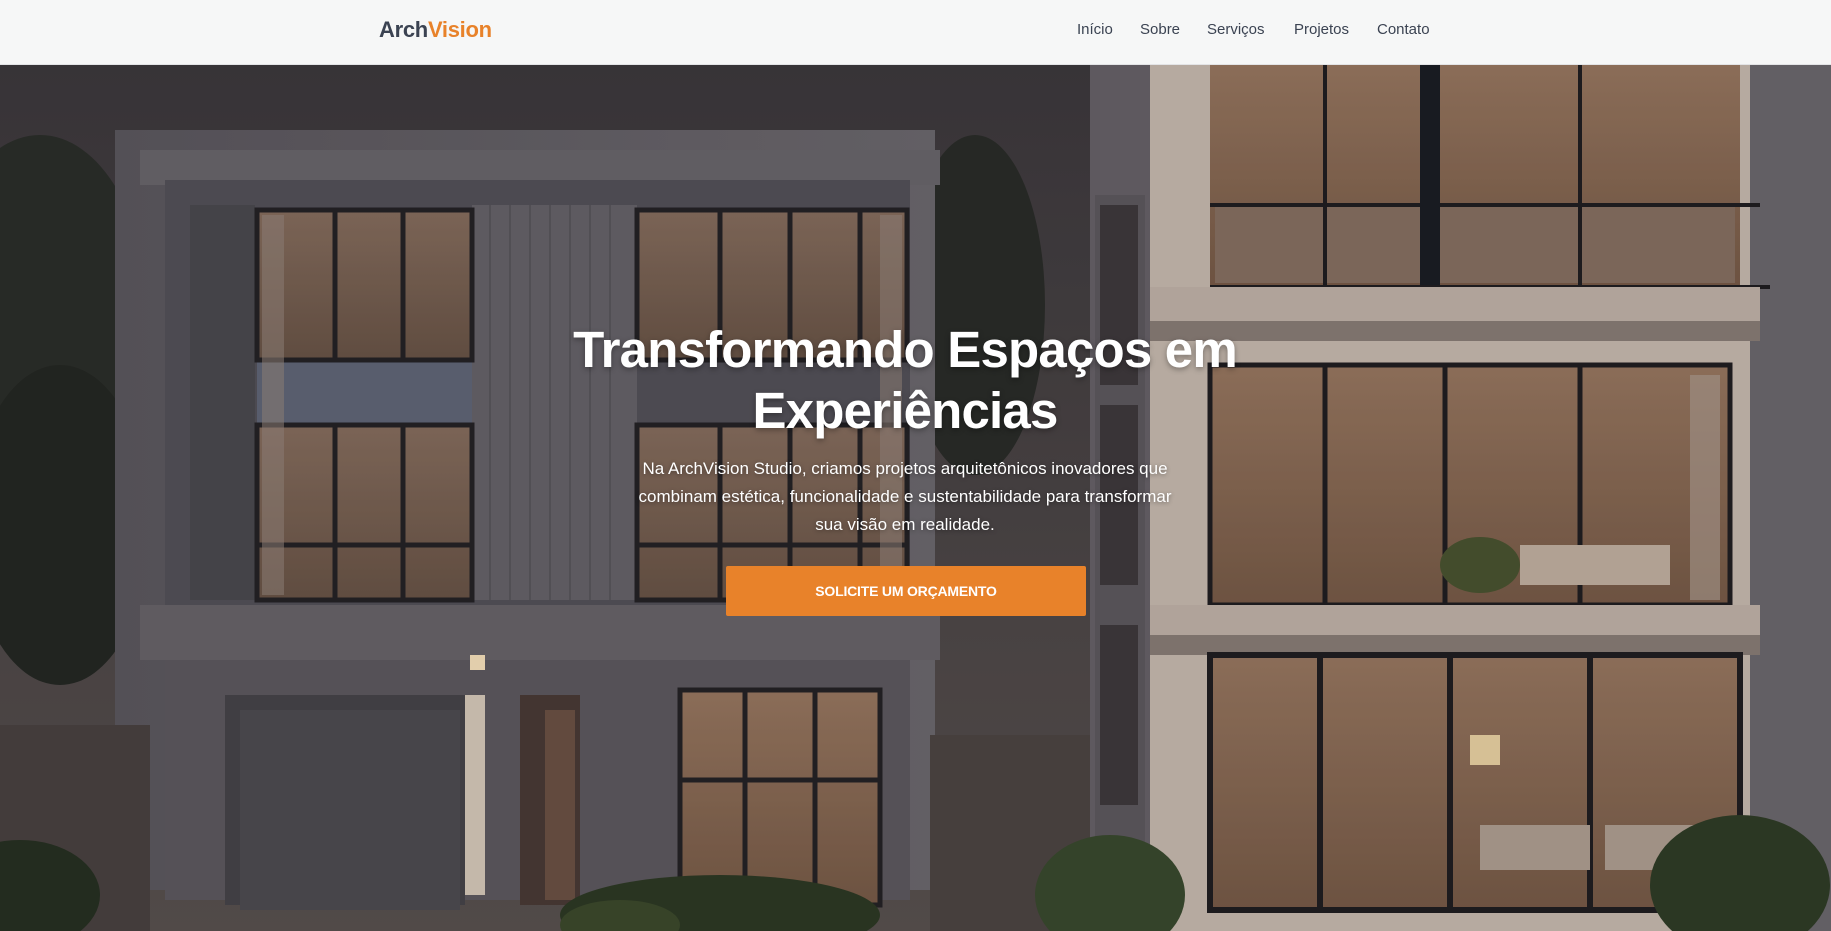 The width and height of the screenshot is (1831, 931). Describe the element at coordinates (905, 380) in the screenshot. I see `hero-title: Transformando Espaços em Experiências` at that location.